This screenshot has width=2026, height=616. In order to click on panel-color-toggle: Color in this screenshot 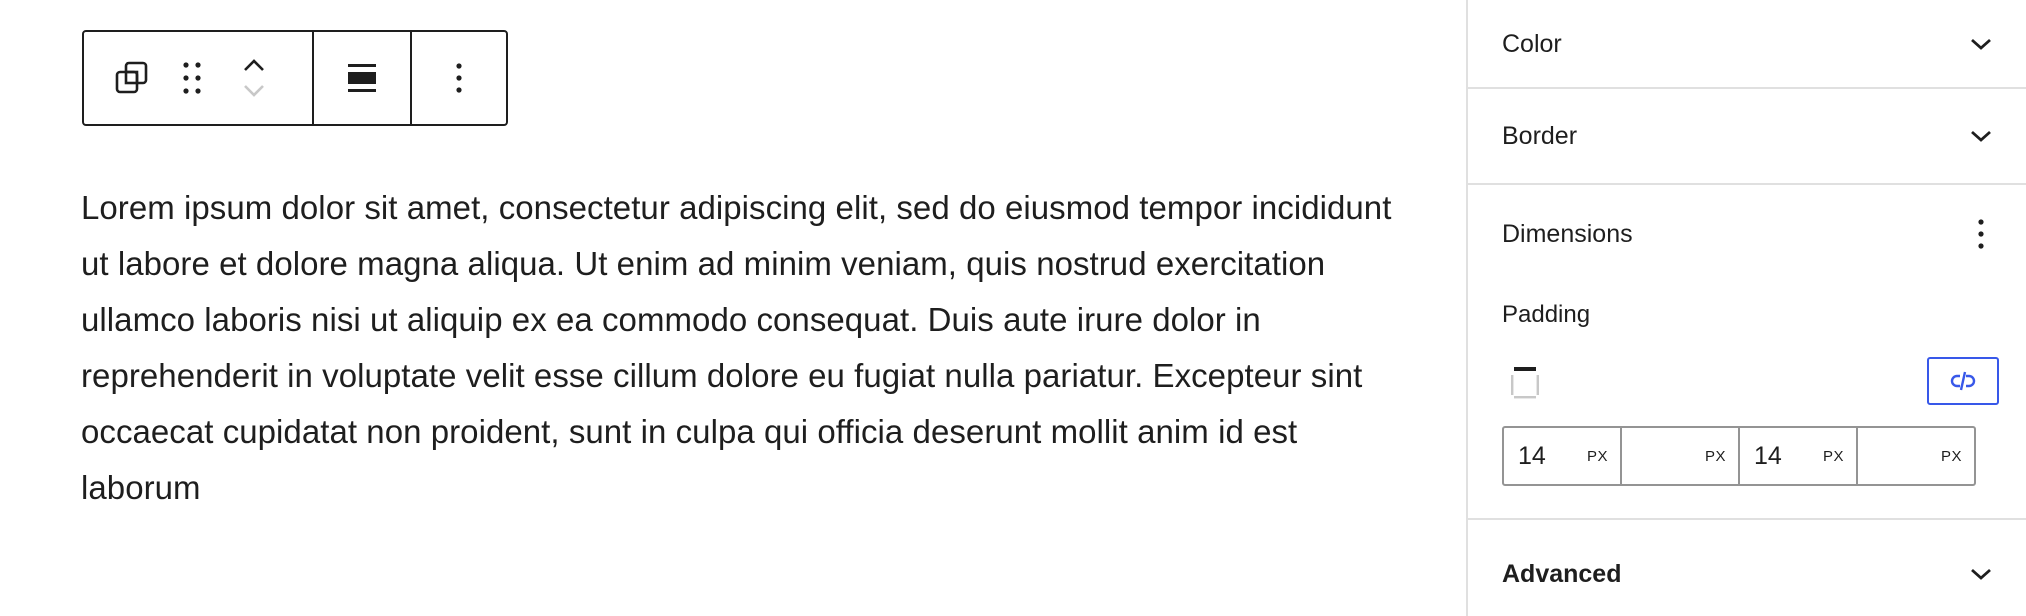, I will do `click(1747, 44)`.